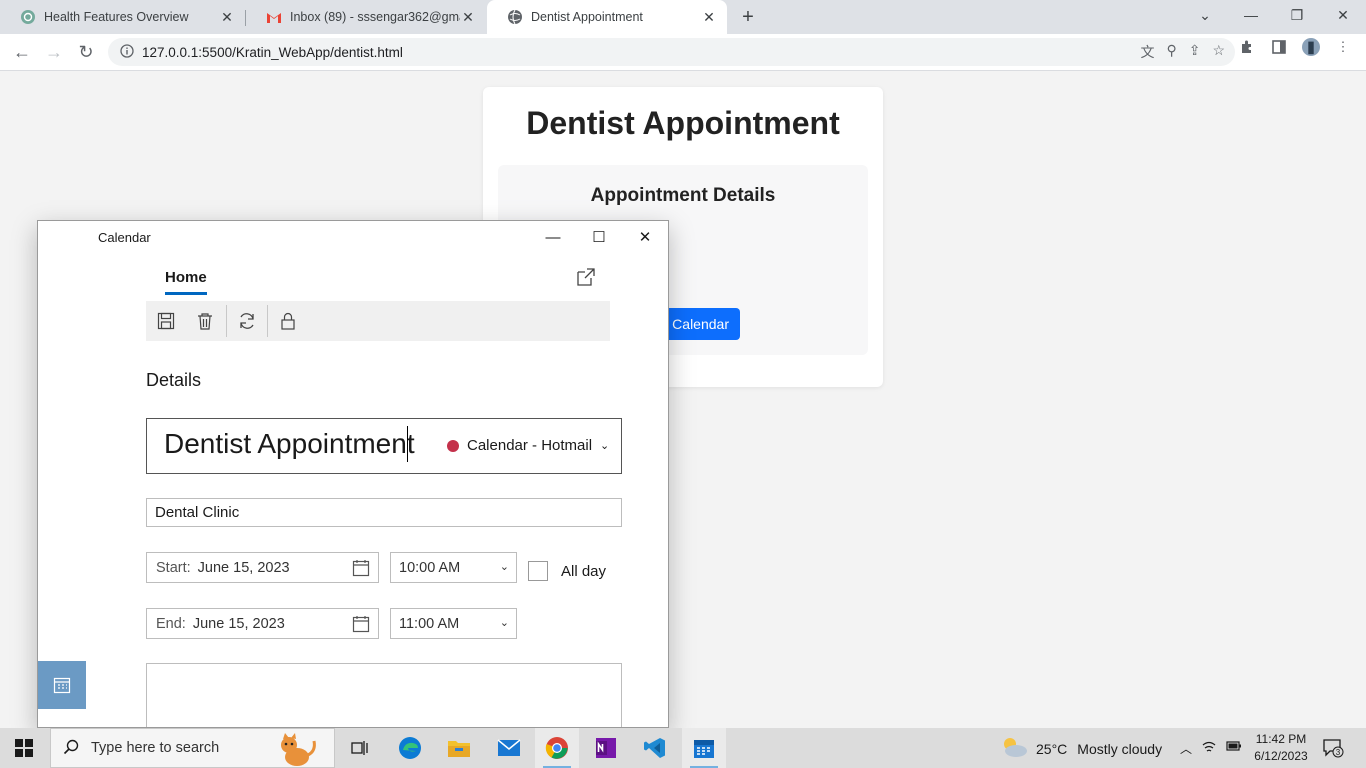 The width and height of the screenshot is (1366, 768). I want to click on mail-icon, so click(509, 748).